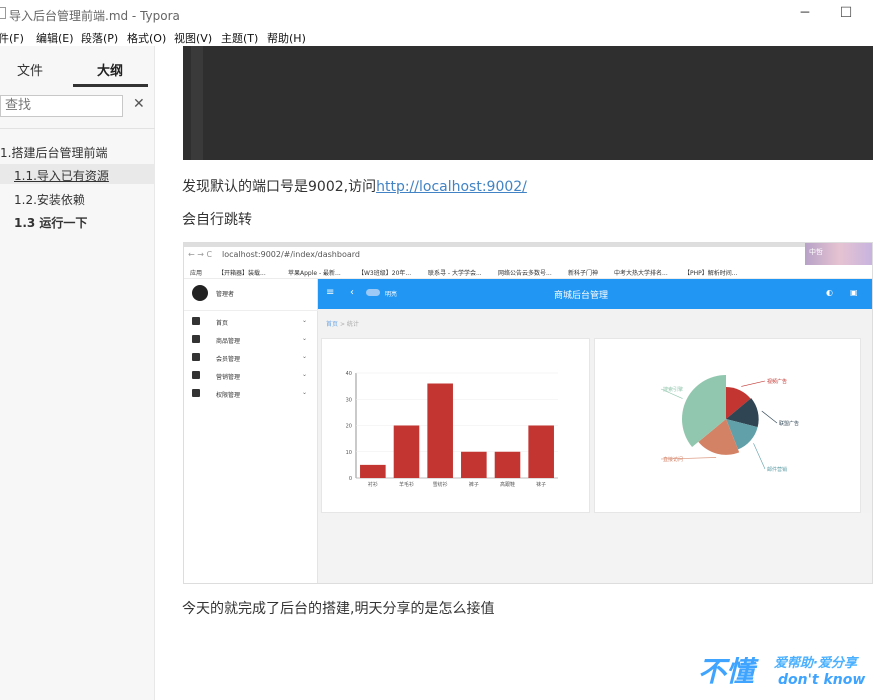  What do you see at coordinates (196, 273) in the screenshot?
I see `bookmark-item: 应用` at bounding box center [196, 273].